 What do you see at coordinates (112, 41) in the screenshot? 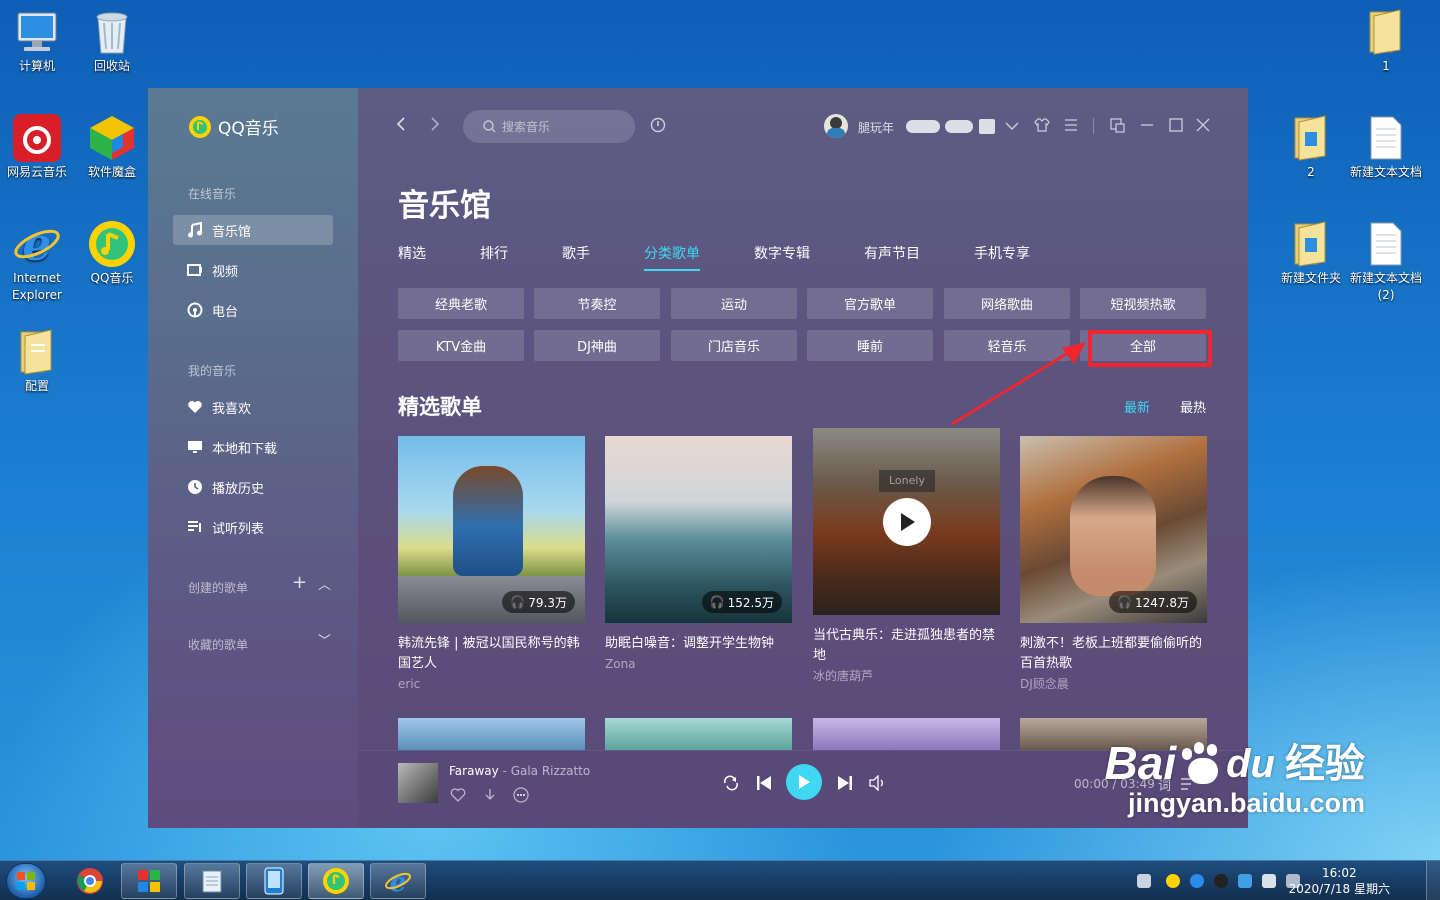
I see `desktop-icon-recycle-bin: 回收站` at bounding box center [112, 41].